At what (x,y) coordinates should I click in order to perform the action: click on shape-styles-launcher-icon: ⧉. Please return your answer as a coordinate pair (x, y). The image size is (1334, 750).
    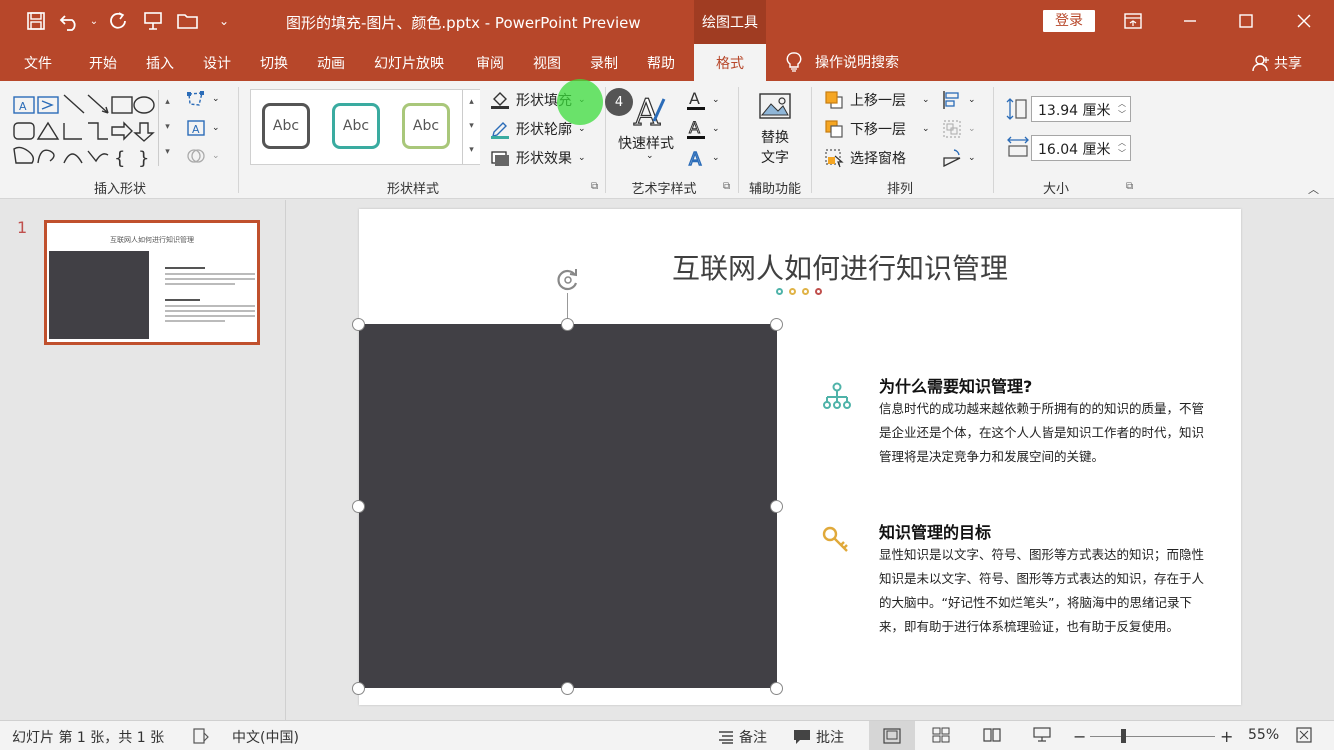
    Looking at the image, I should click on (594, 186).